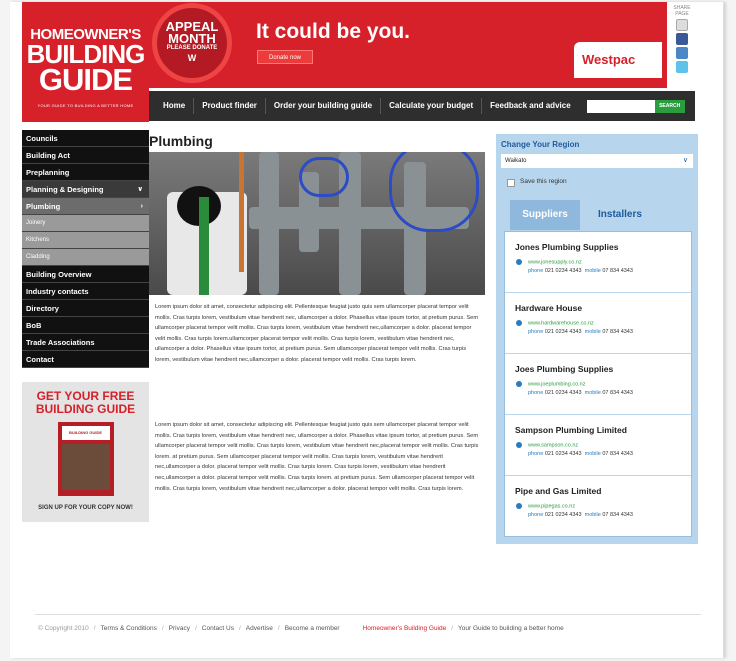  Describe the element at coordinates (129, 628) in the screenshot. I see `footer-link-terms: Terms & Conditions` at that location.